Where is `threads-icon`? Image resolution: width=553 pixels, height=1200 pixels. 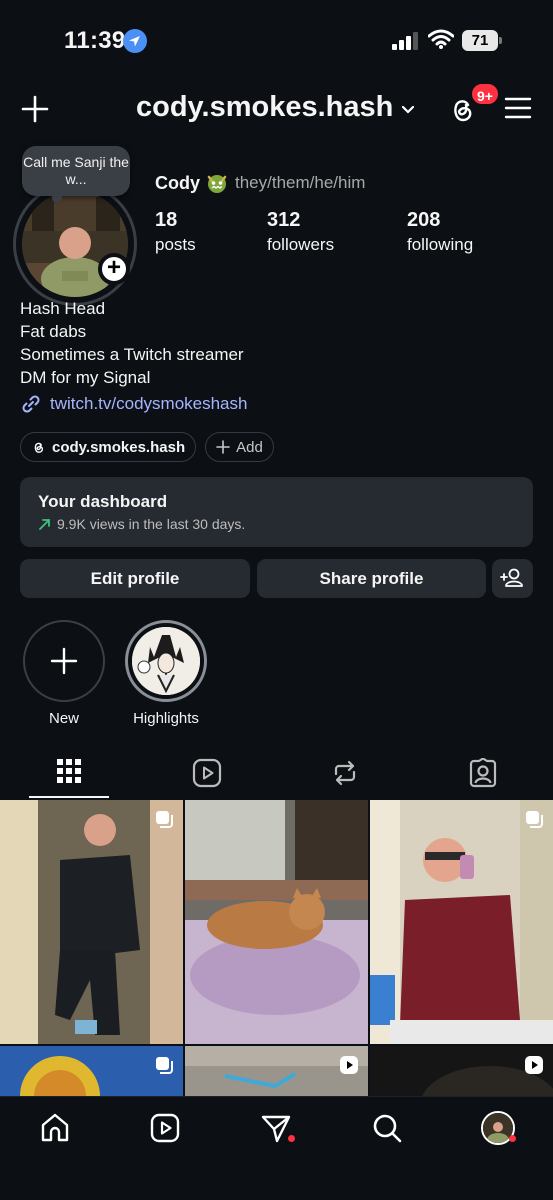
threads-icon is located at coordinates (39, 447).